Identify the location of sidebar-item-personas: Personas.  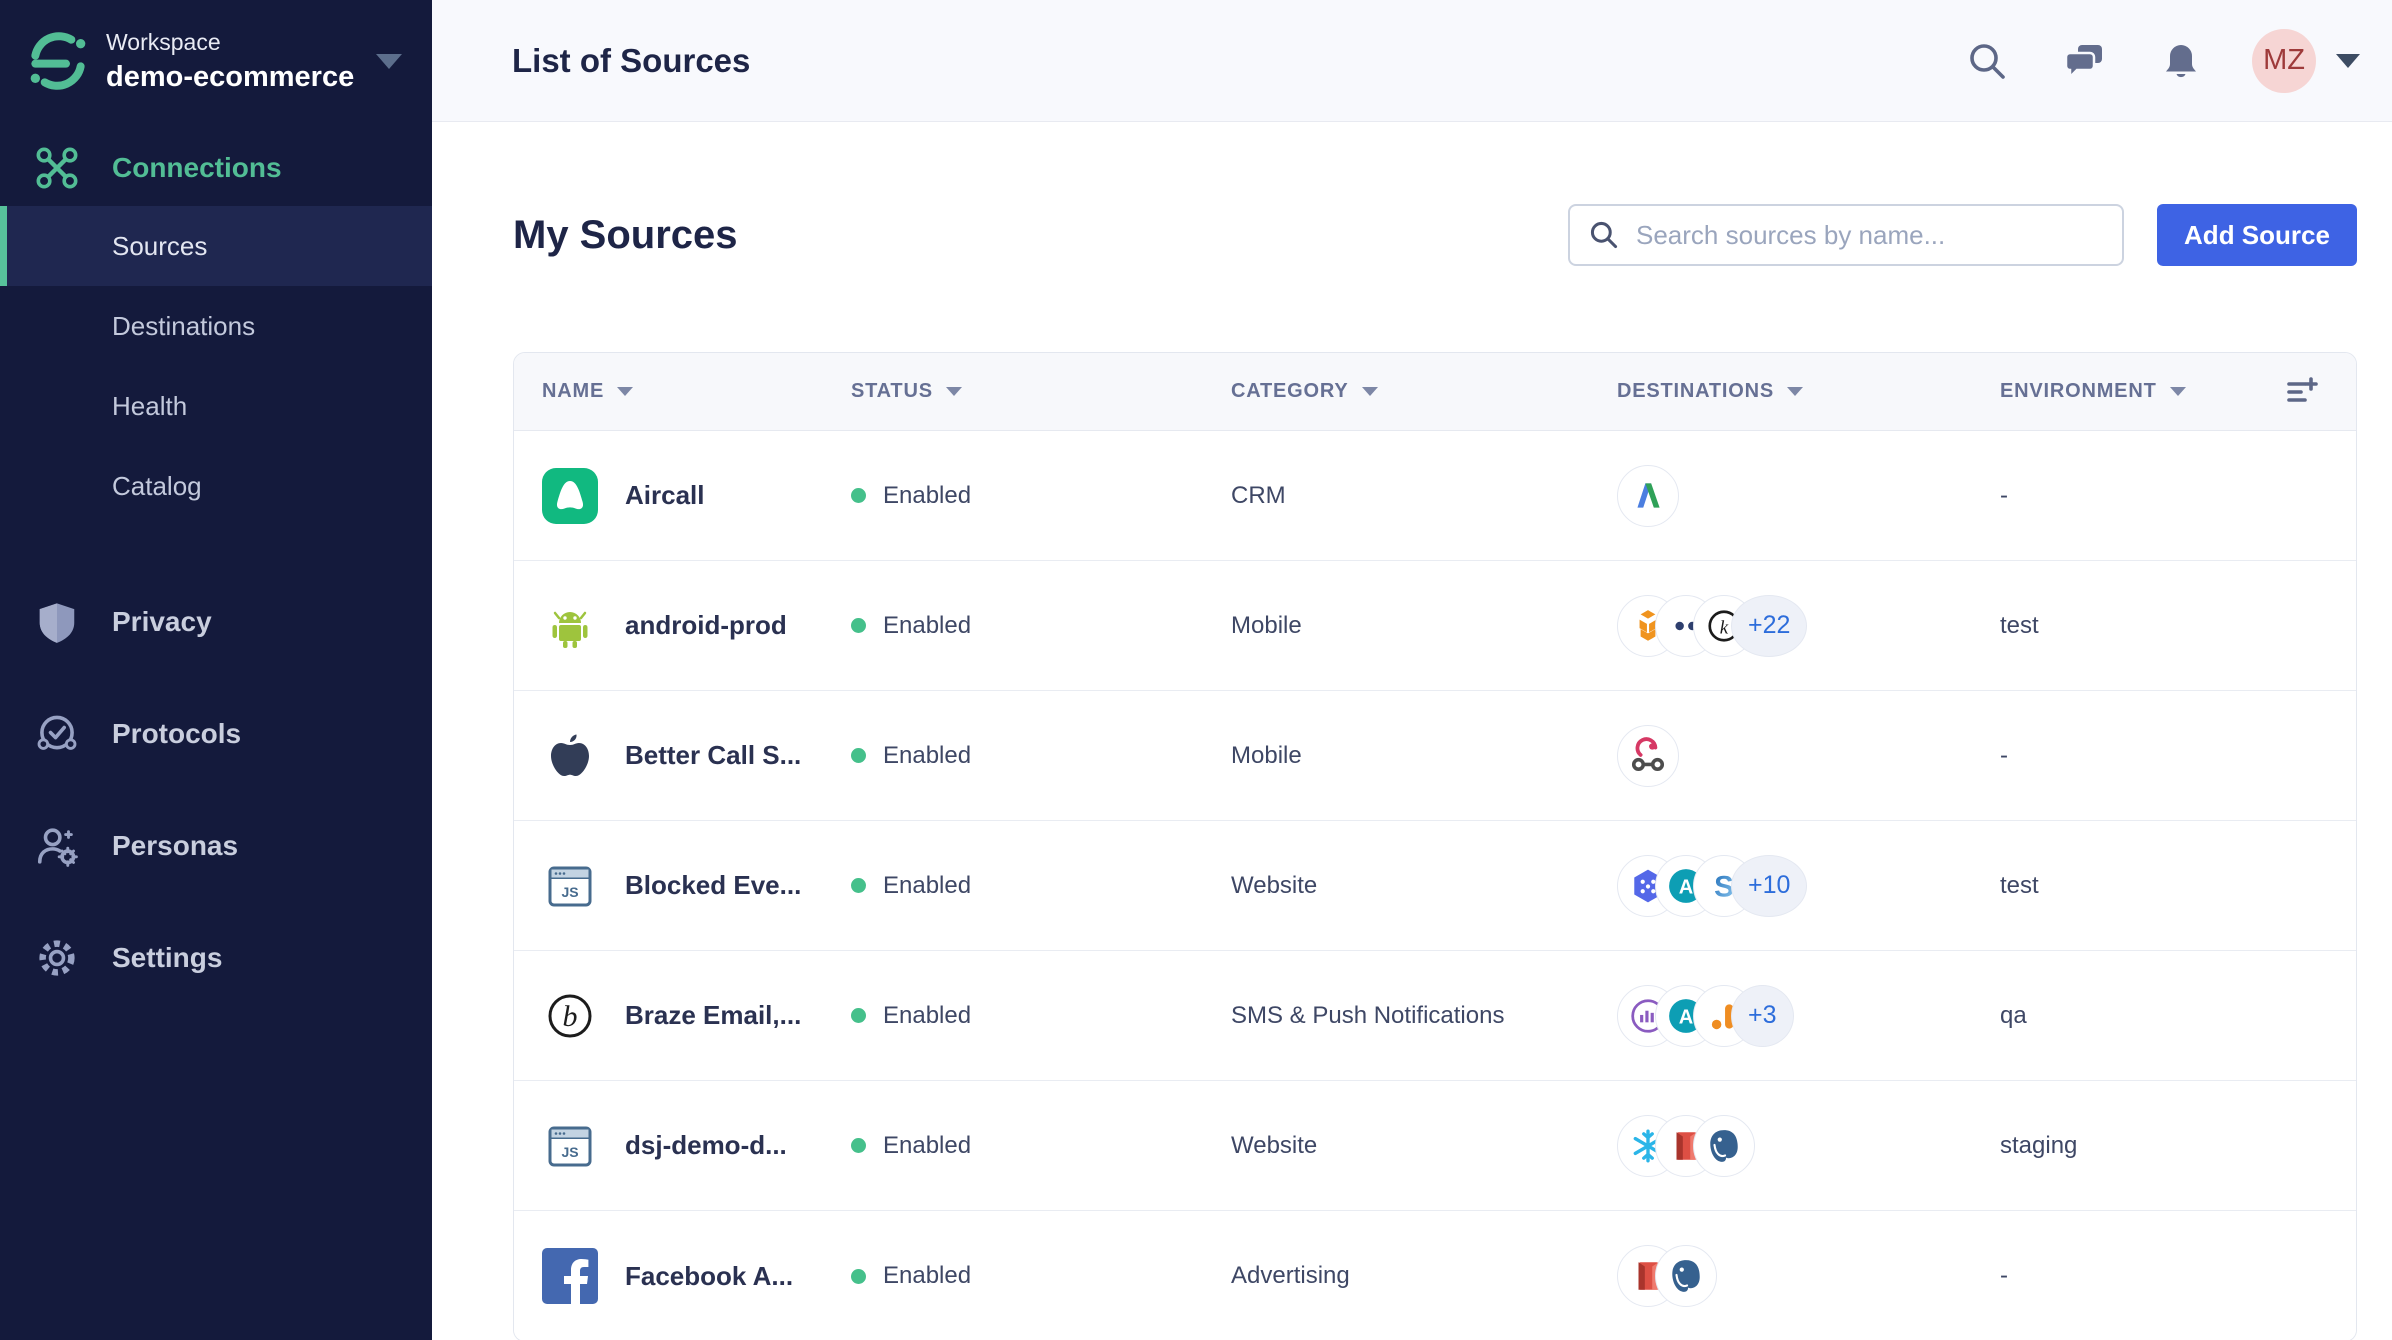
(216, 846).